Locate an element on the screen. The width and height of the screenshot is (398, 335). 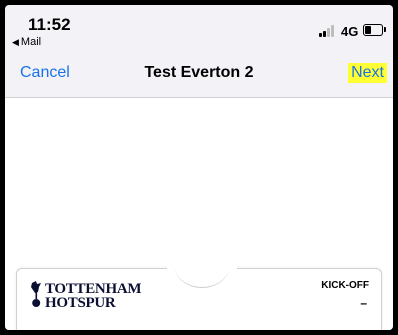
navigation-bar: Cancel Test Everton 2 Next is located at coordinates (199, 75).